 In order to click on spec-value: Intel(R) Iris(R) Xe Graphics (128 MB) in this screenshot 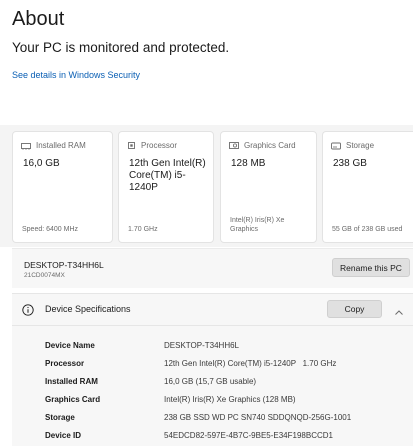, I will do `click(230, 399)`.